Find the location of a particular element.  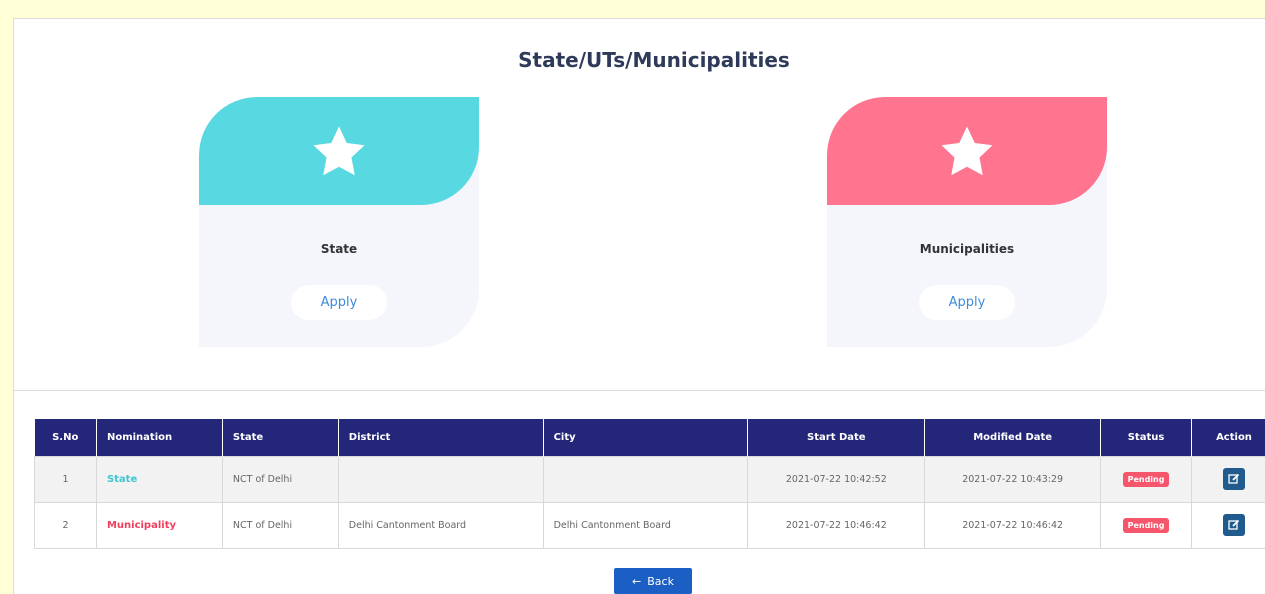

header-status: Status is located at coordinates (1146, 437).